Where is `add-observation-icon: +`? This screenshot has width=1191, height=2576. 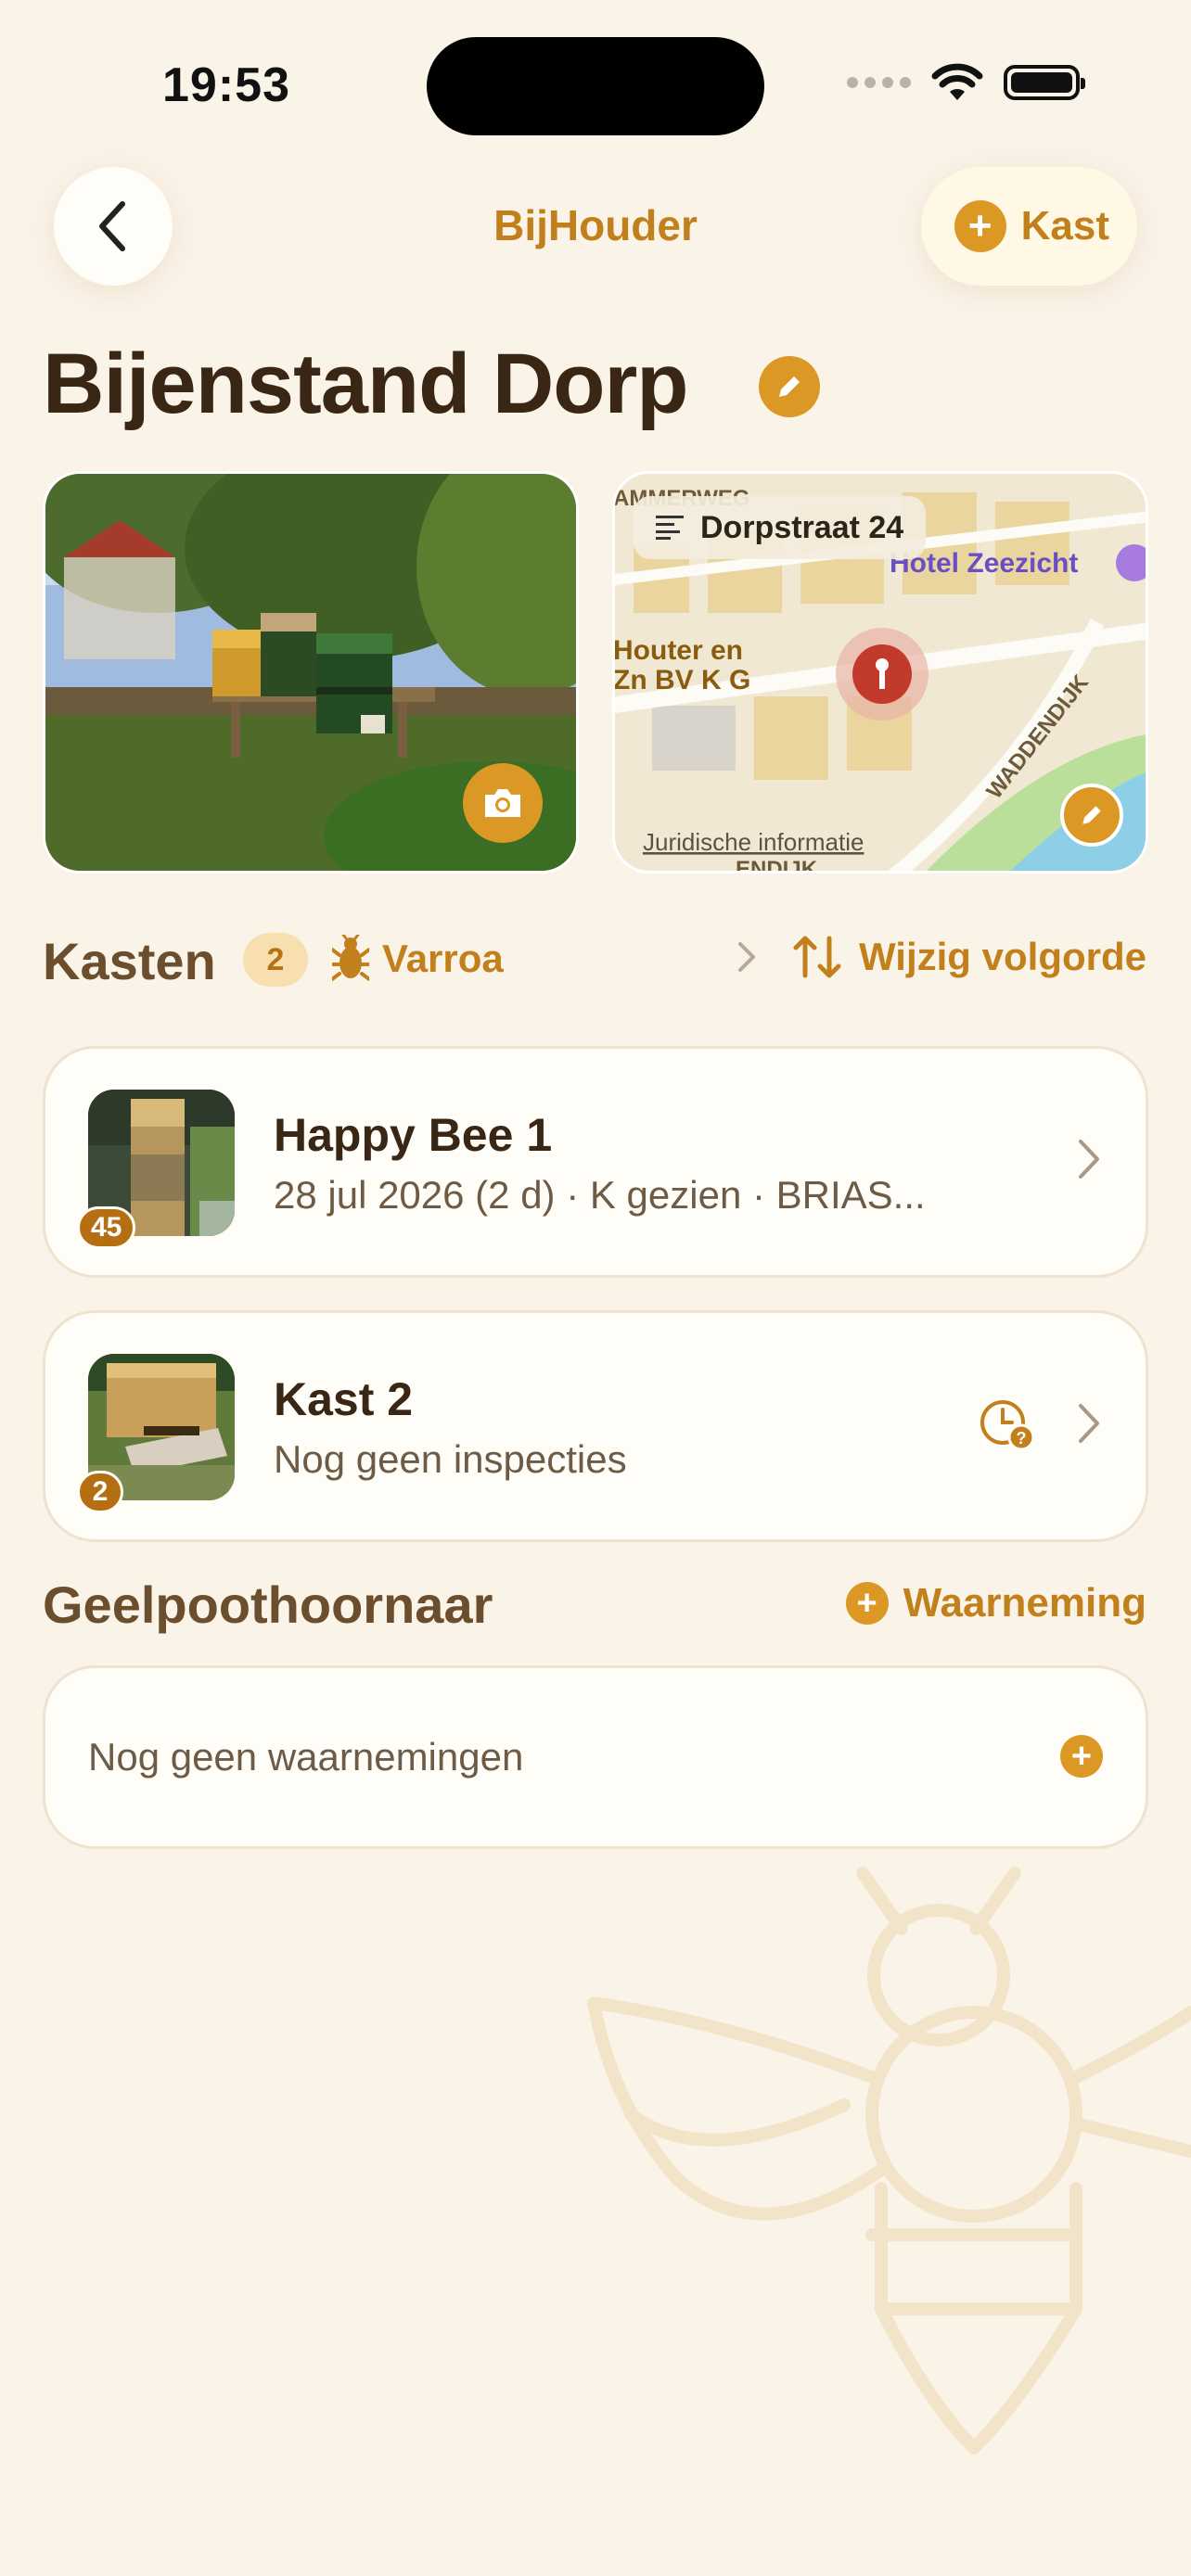 add-observation-icon: + is located at coordinates (1081, 1756).